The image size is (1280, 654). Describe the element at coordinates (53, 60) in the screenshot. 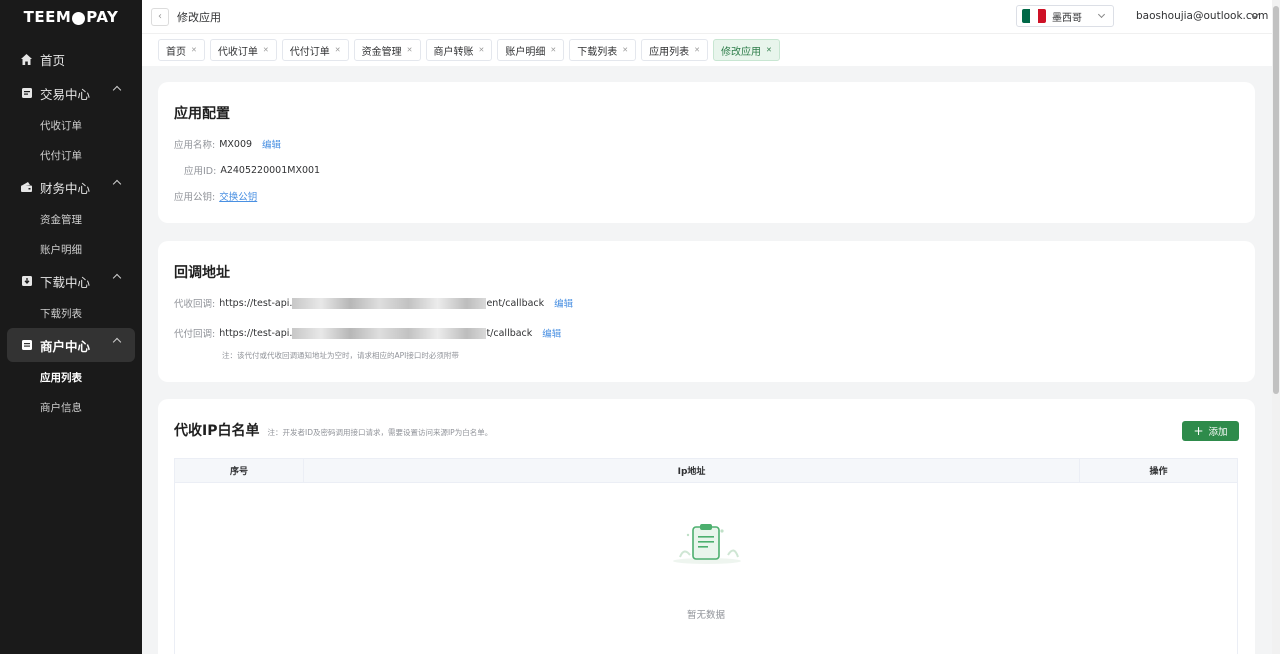

I see `sidebar-item-label: 首页` at that location.